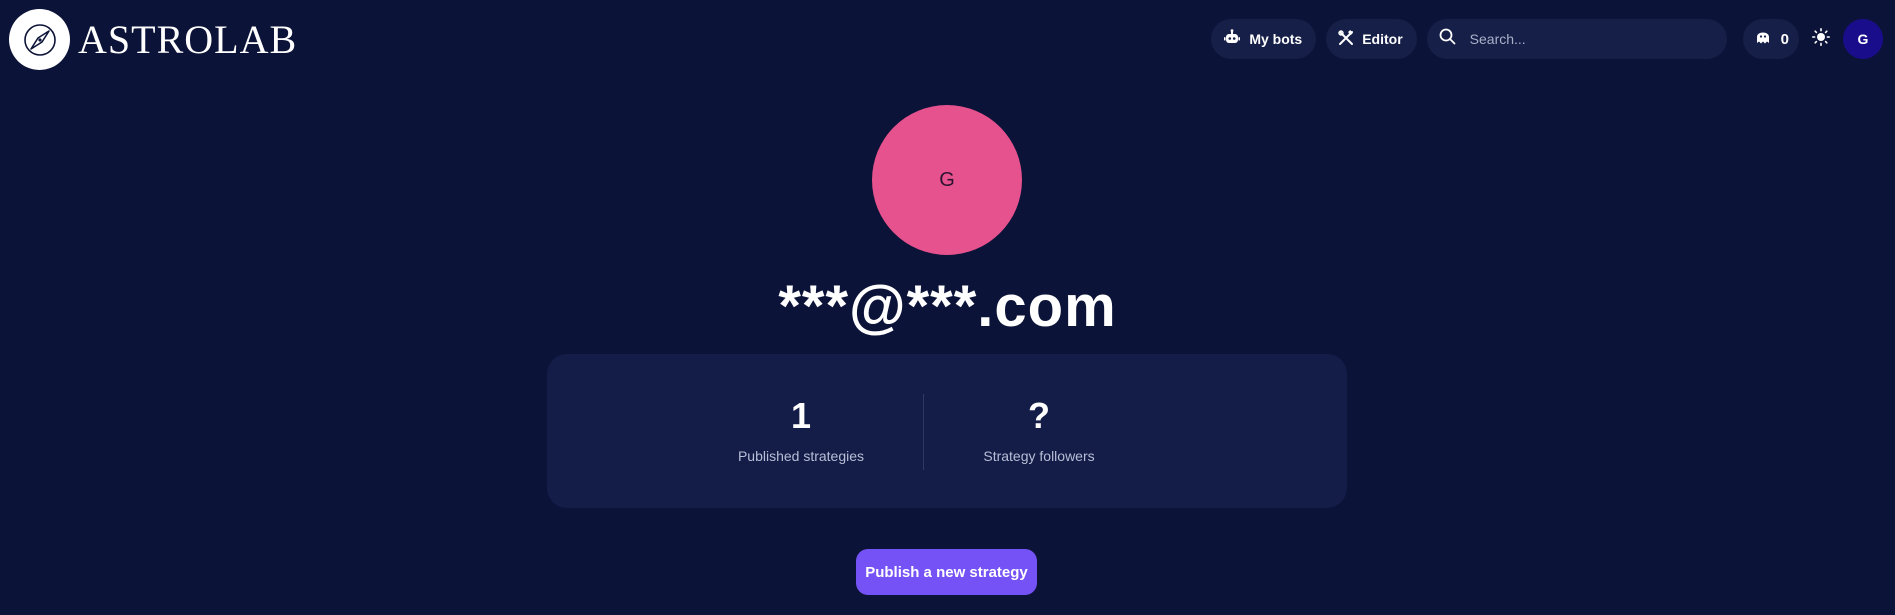 The height and width of the screenshot is (615, 1895). What do you see at coordinates (923, 432) in the screenshot?
I see `stat-divider` at bounding box center [923, 432].